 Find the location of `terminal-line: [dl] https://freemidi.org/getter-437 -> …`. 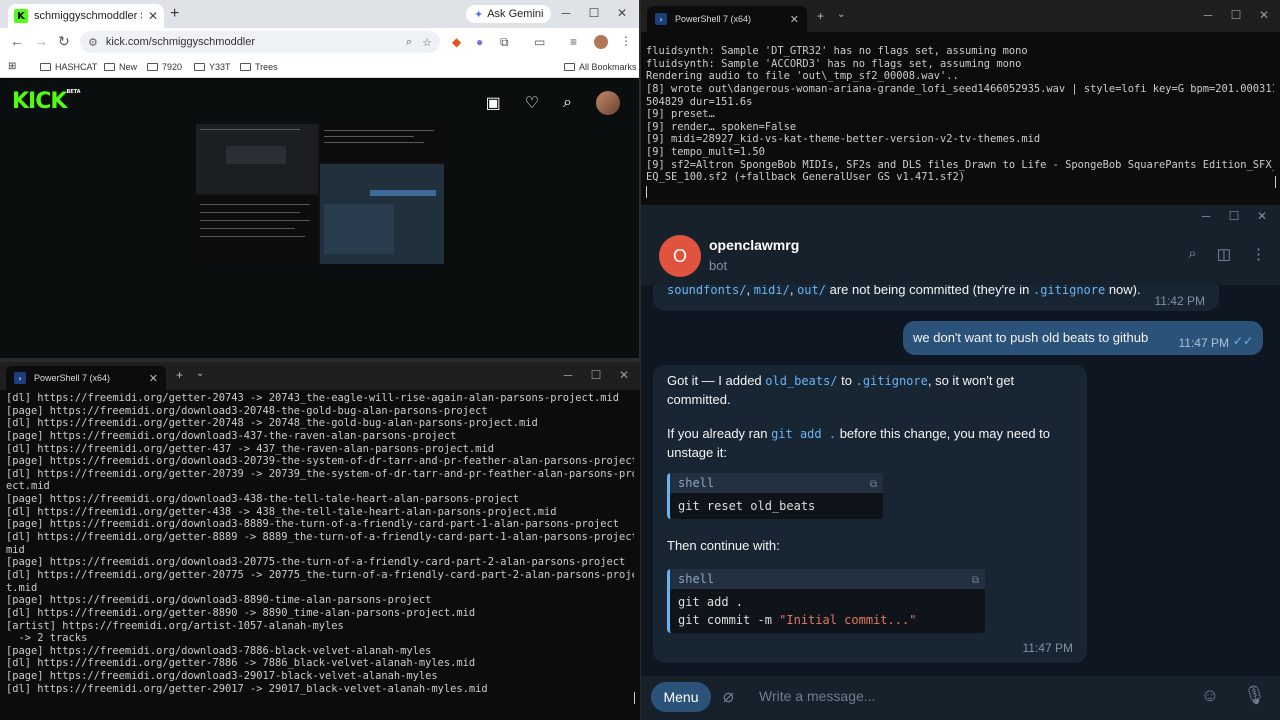

terminal-line: [dl] https://freemidi.org/getter-437 -> … is located at coordinates (250, 448).